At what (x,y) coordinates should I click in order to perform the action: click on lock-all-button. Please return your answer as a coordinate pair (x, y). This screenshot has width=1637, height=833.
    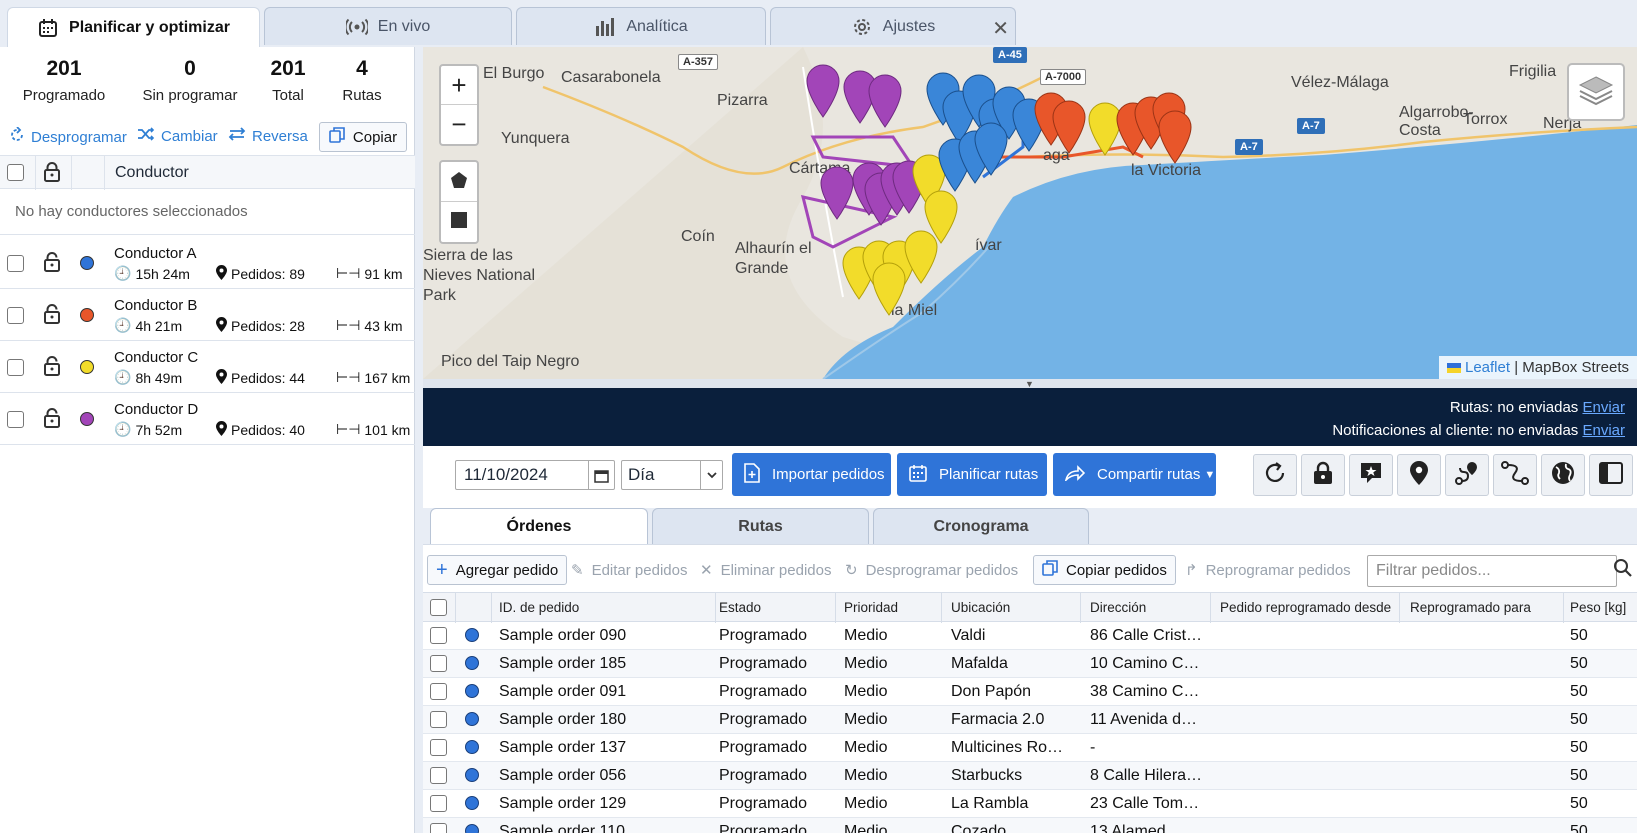
    Looking at the image, I should click on (1323, 475).